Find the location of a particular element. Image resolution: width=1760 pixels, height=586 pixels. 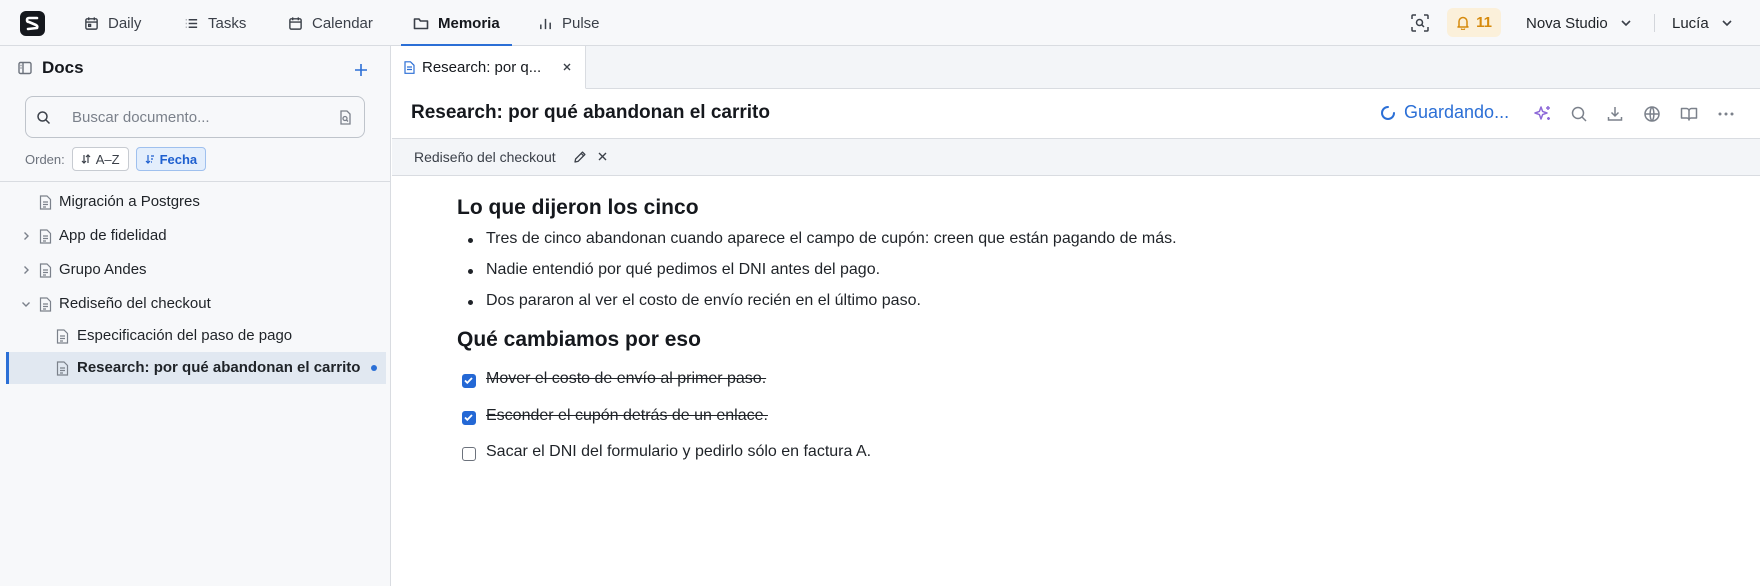

bar-chart-icon is located at coordinates (545, 23).